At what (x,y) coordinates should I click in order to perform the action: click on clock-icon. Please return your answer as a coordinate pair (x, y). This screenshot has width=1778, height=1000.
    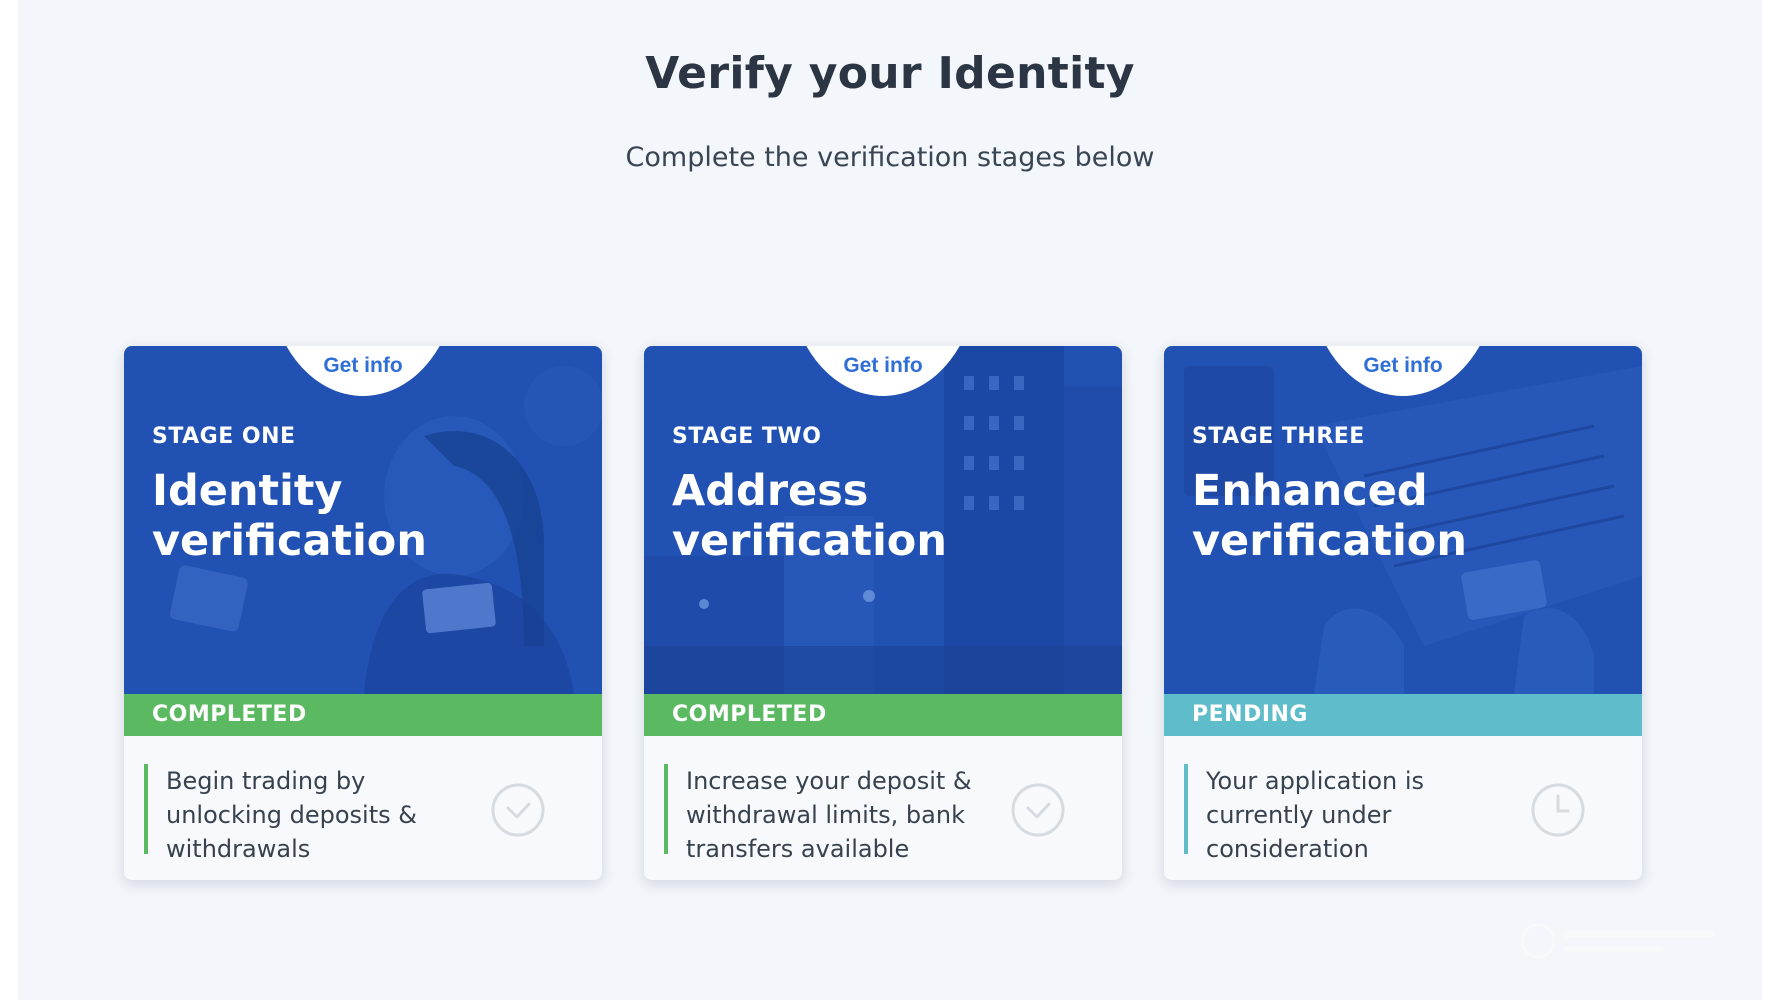
    Looking at the image, I should click on (1558, 810).